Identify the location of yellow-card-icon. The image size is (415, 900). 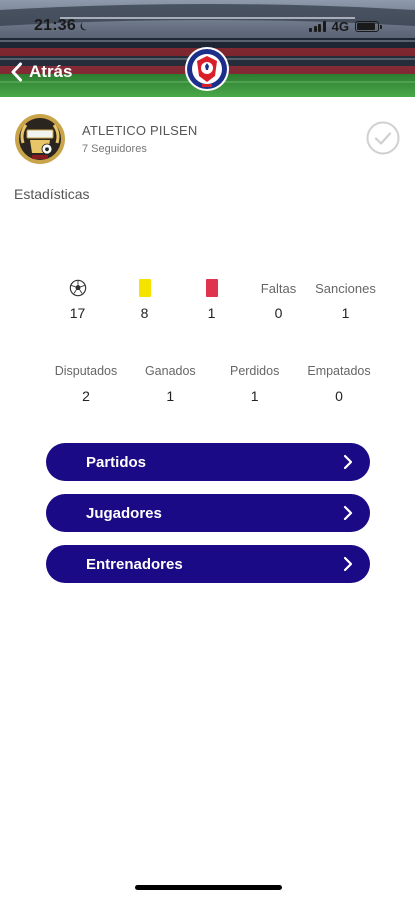
(144, 288).